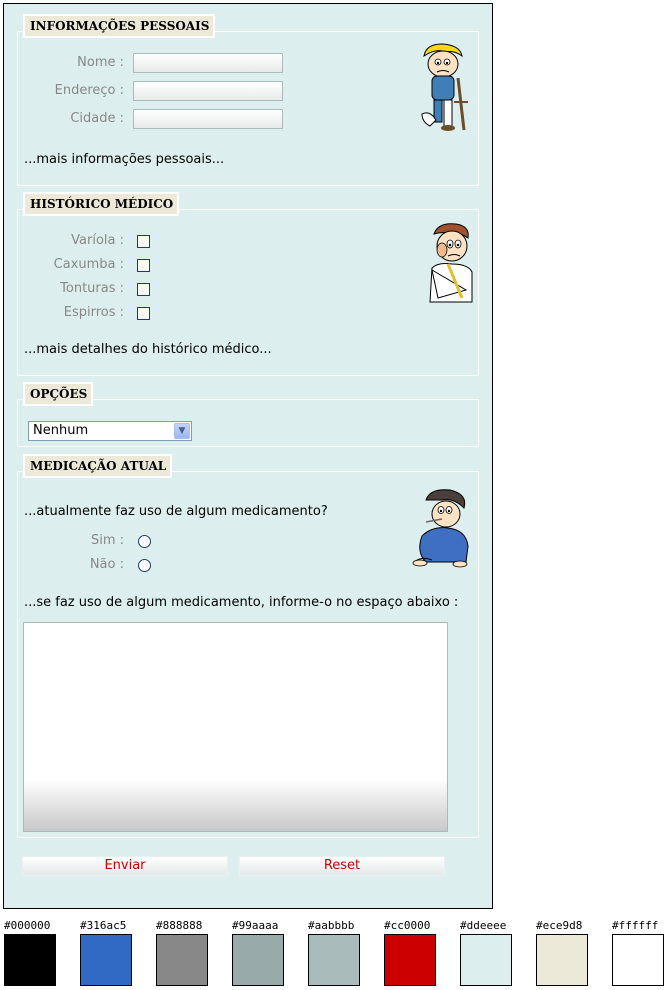  What do you see at coordinates (407, 925) in the screenshot?
I see `palette-label: #cc0000` at bounding box center [407, 925].